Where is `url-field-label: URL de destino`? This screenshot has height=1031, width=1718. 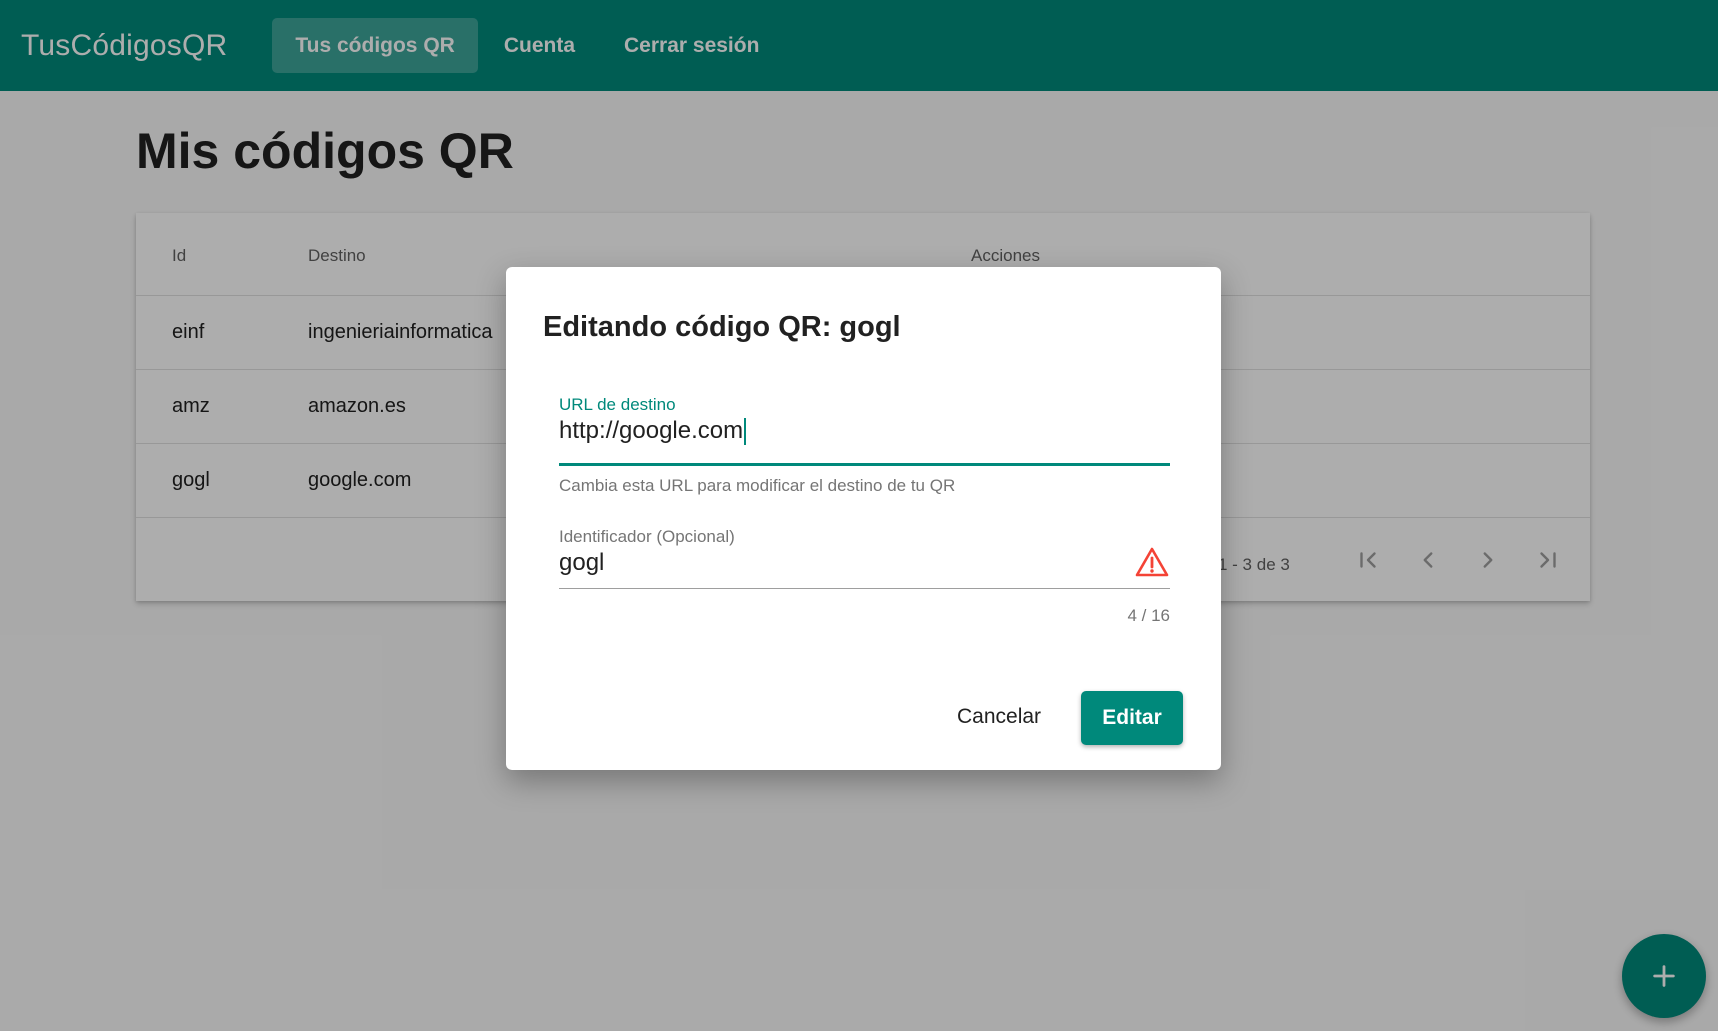 url-field-label: URL de destino is located at coordinates (617, 404).